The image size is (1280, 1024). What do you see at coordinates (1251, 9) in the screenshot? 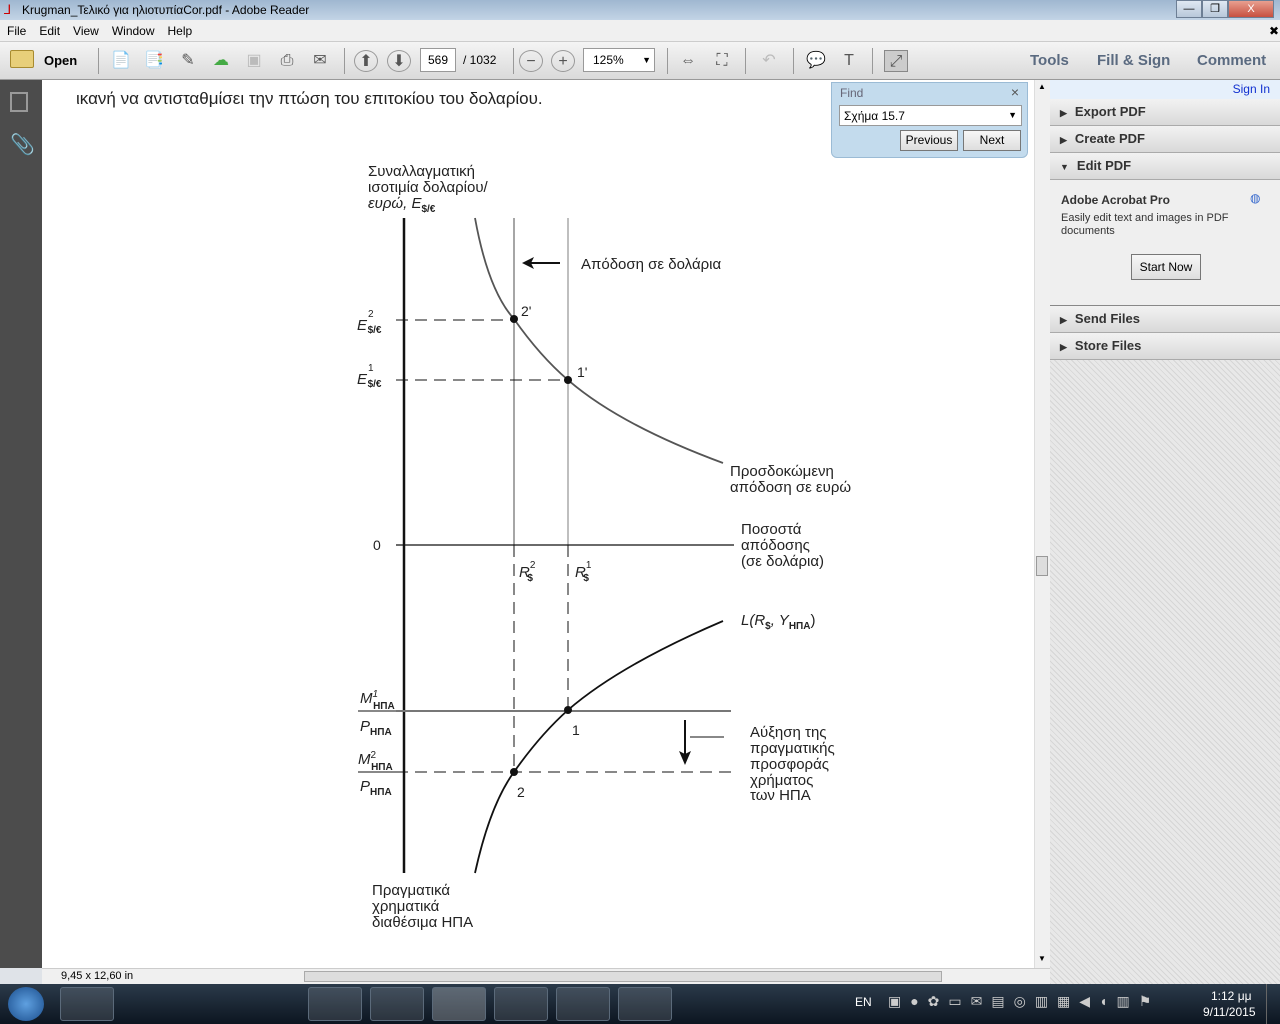
I see `close-button: X` at bounding box center [1251, 9].